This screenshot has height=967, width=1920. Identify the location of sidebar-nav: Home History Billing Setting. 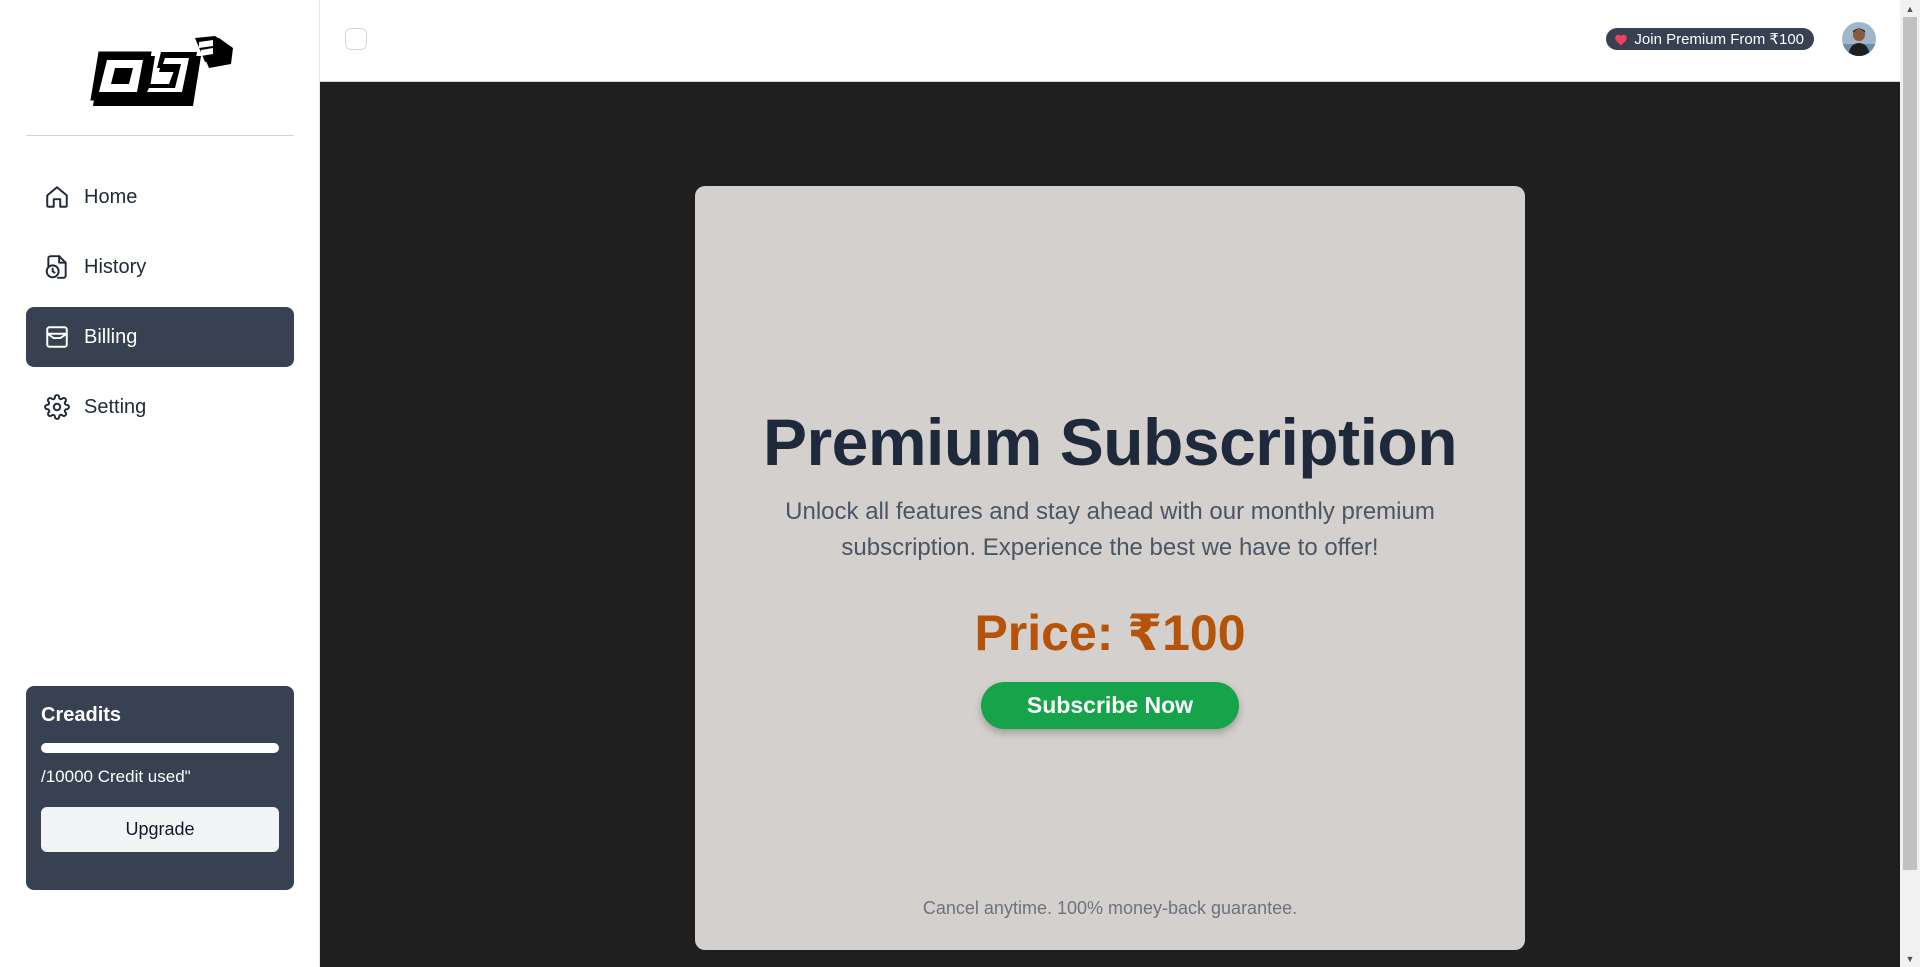
(160, 307).